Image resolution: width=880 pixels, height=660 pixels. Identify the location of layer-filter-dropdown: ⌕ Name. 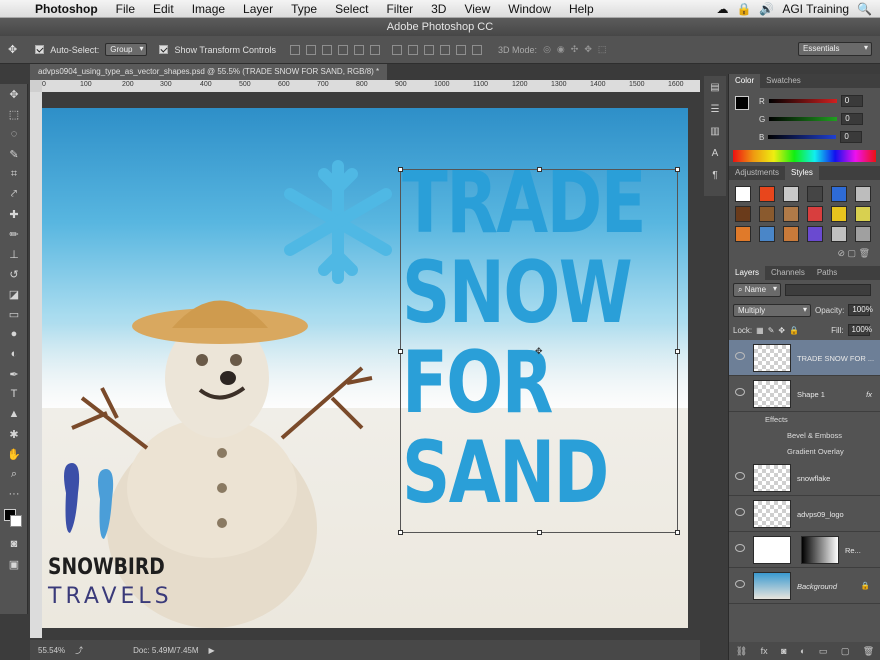
(757, 290).